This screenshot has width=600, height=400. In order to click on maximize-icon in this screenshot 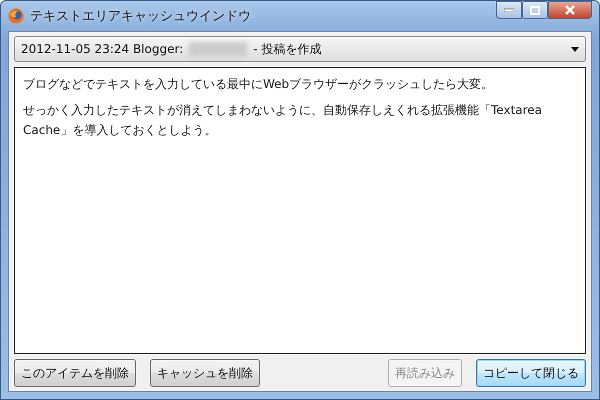, I will do `click(535, 10)`.